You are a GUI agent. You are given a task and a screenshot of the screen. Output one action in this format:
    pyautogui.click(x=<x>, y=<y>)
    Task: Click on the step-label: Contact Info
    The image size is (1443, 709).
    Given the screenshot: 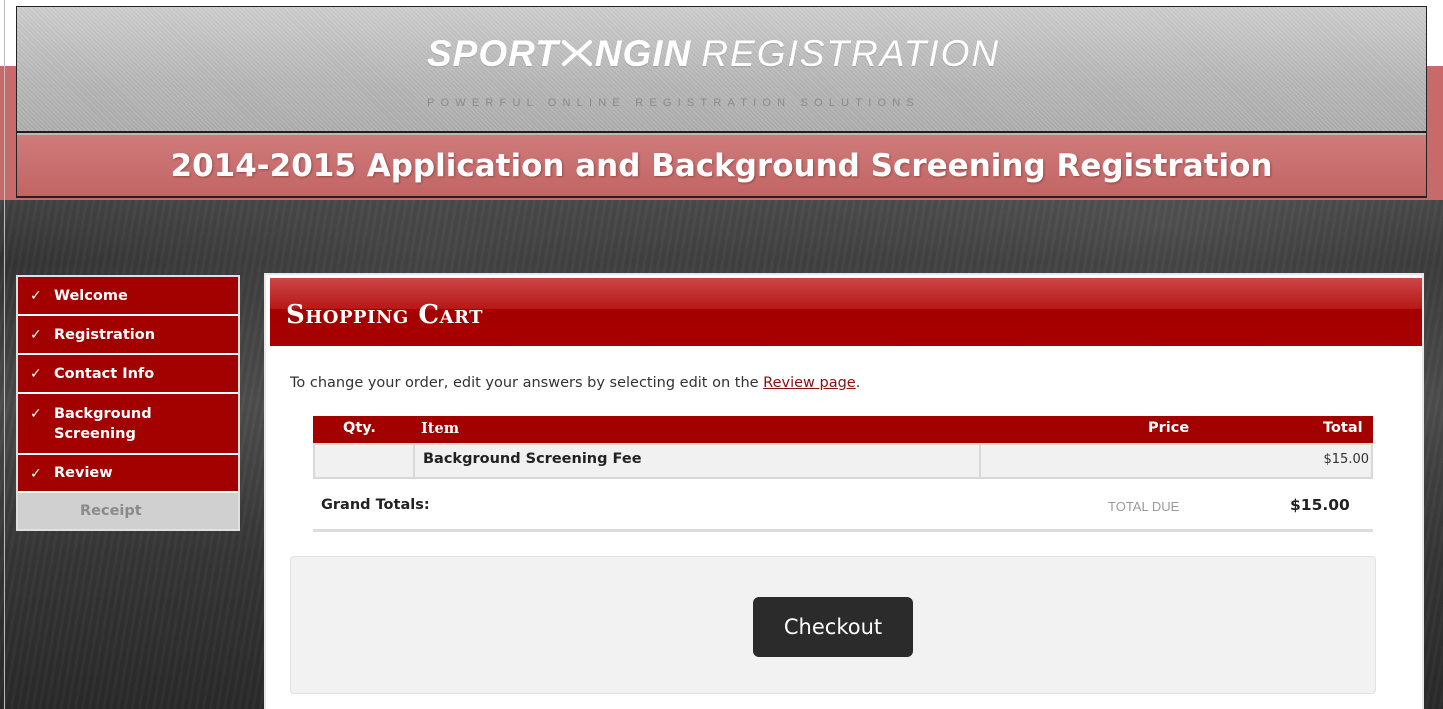 What is the action you would take?
    pyautogui.click(x=104, y=374)
    